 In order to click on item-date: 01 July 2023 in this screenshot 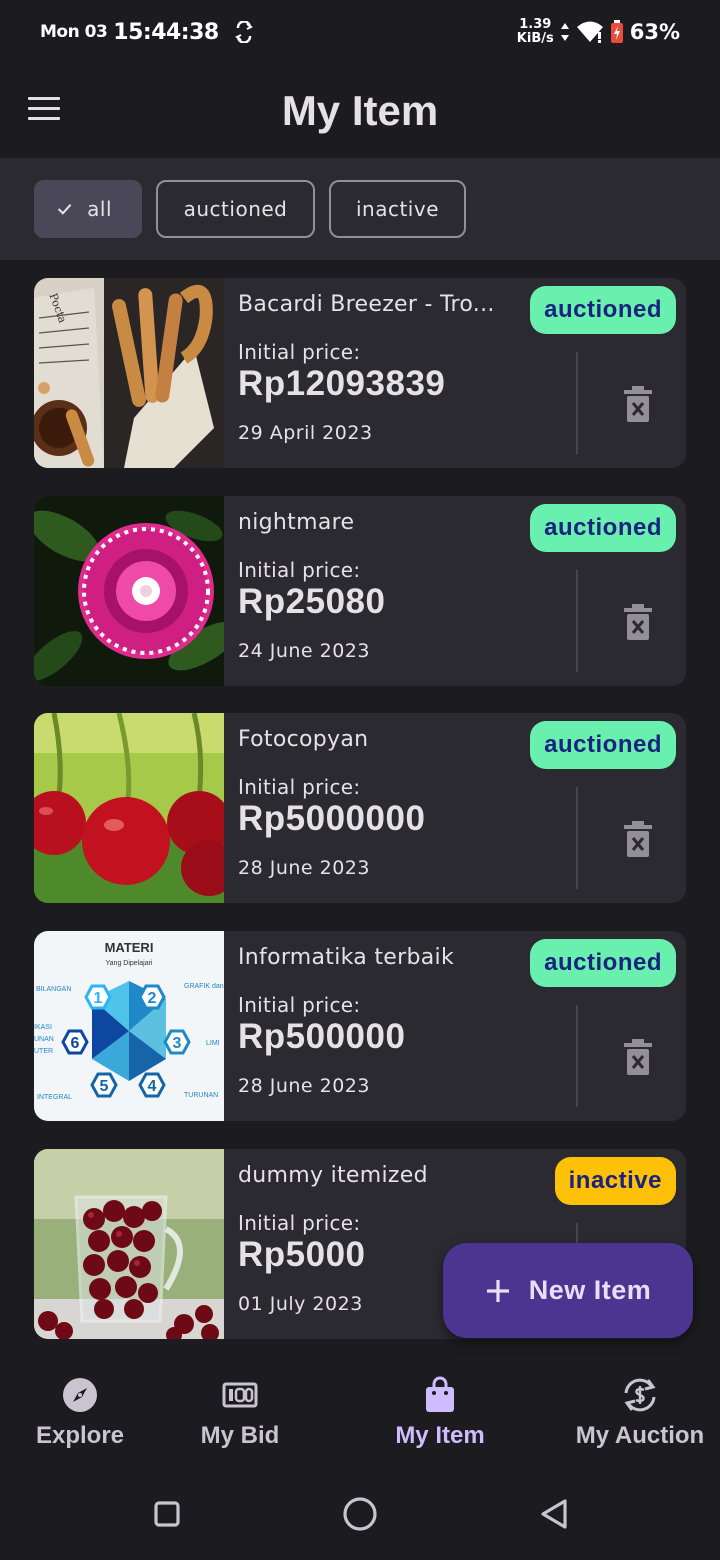, I will do `click(300, 1304)`.